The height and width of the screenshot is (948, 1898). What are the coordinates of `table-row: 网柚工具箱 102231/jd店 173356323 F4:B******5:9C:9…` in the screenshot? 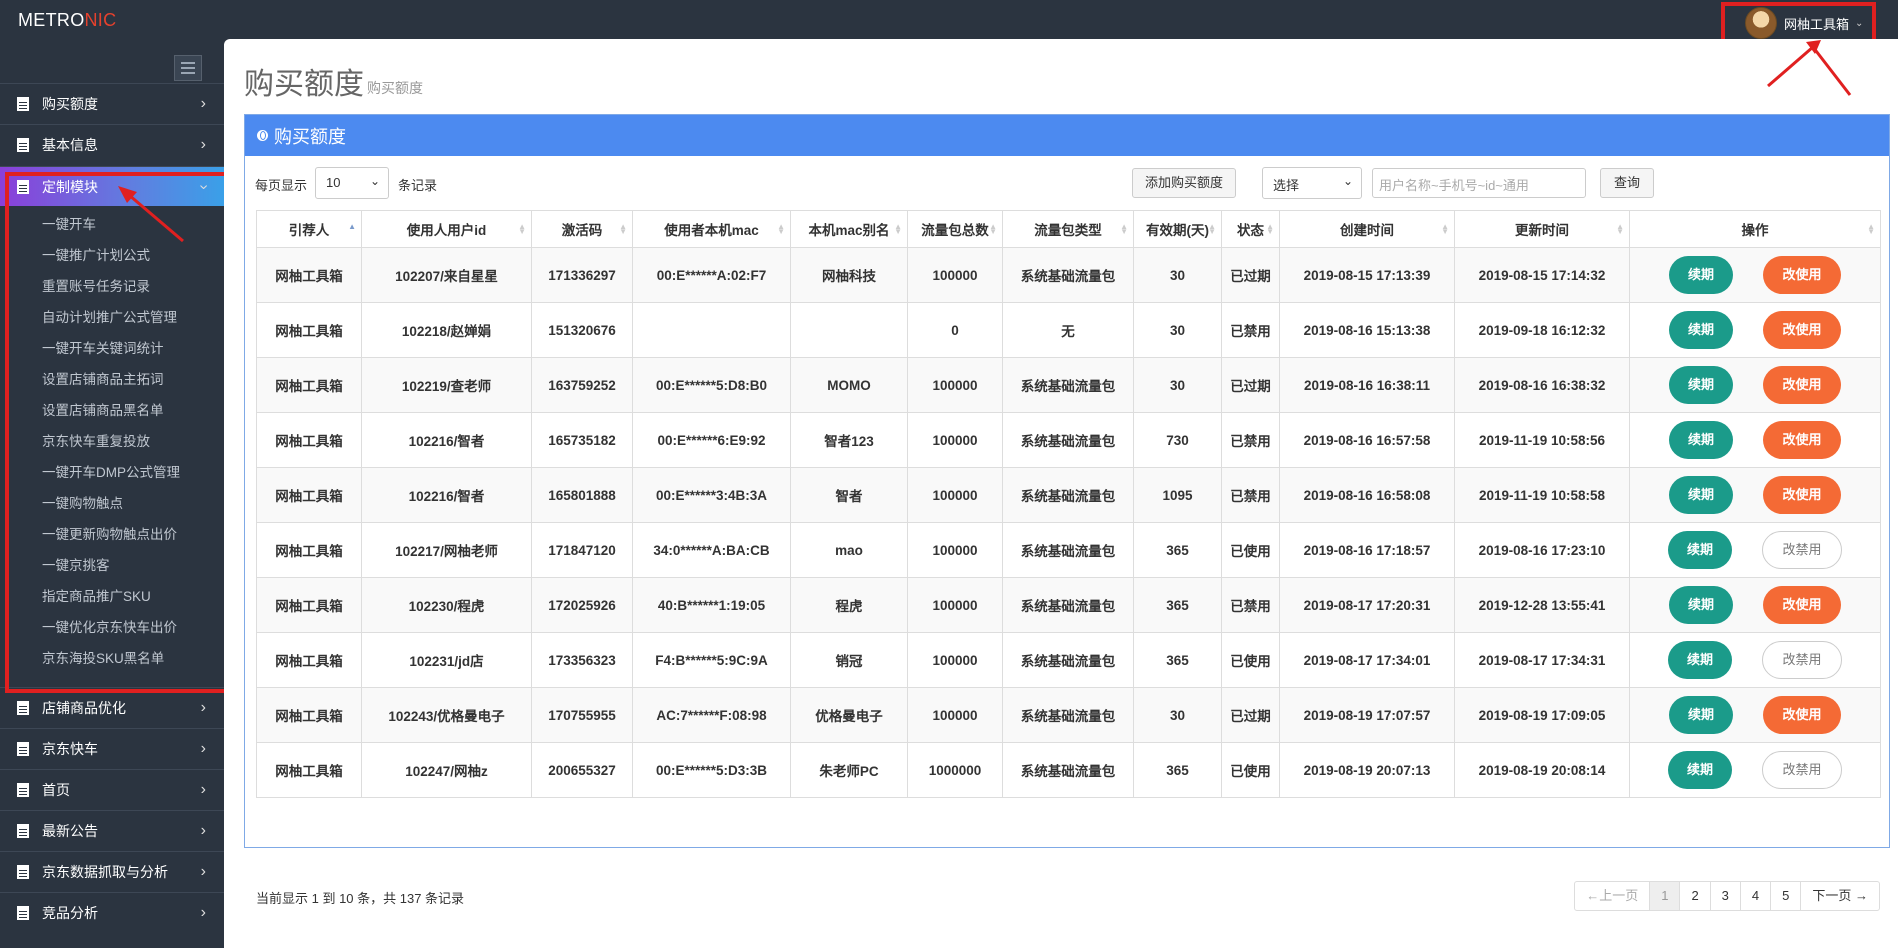 It's located at (1068, 660).